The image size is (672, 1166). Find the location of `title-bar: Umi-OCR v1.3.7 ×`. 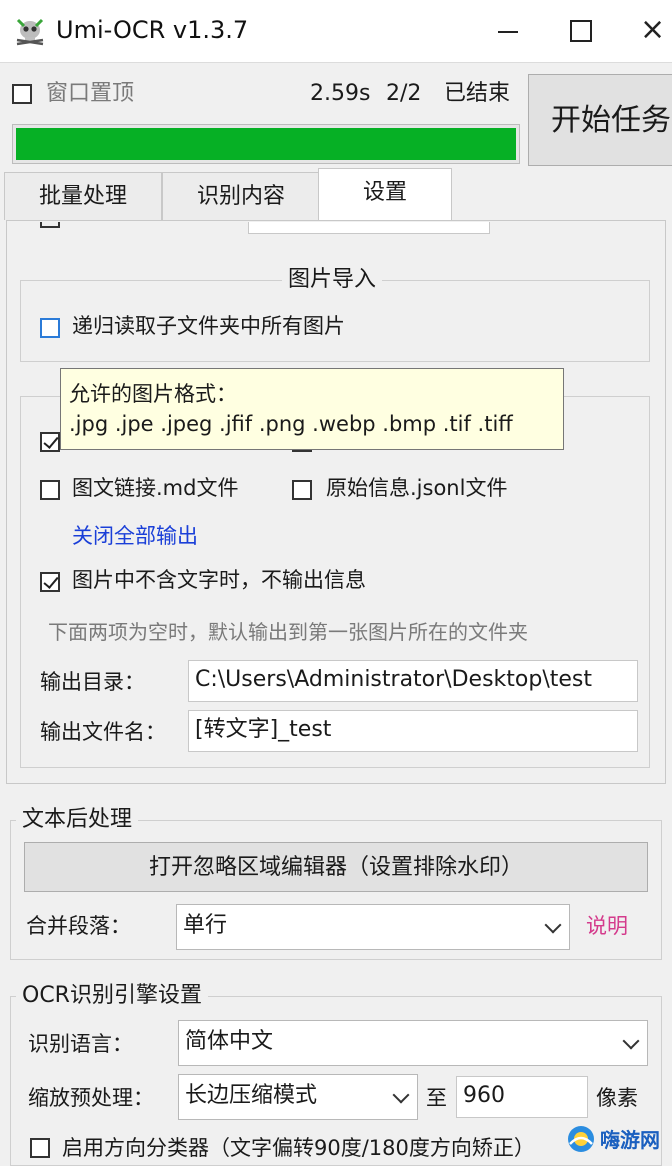

title-bar: Umi-OCR v1.3.7 × is located at coordinates (336, 31).